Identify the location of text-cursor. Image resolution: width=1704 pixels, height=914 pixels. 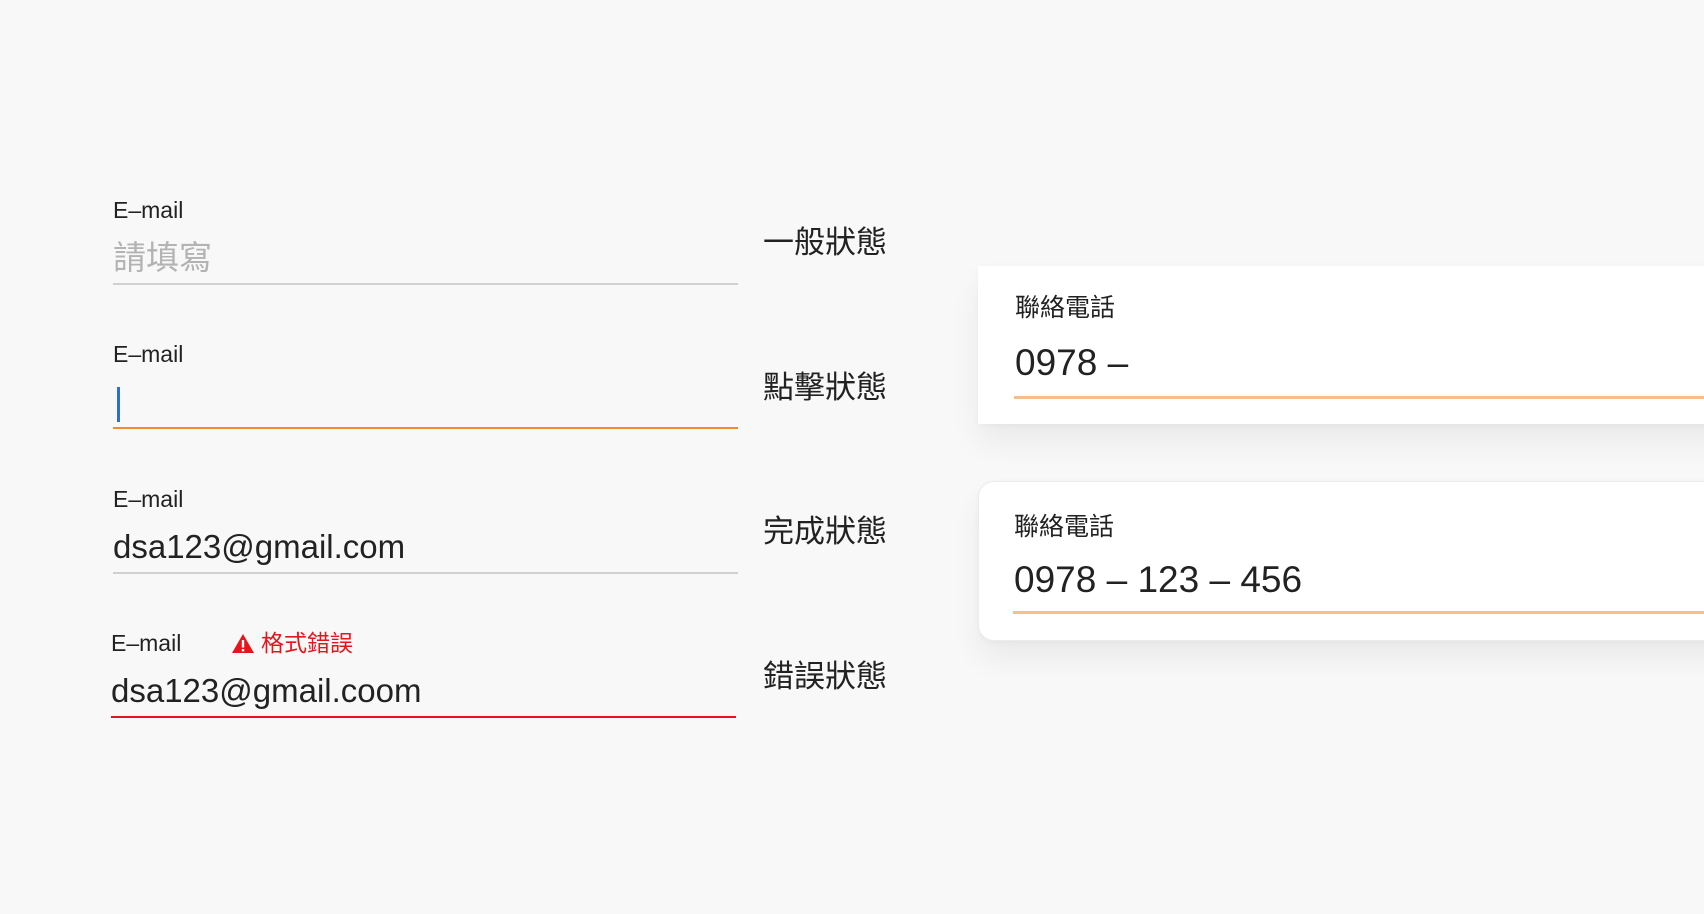
(118, 404).